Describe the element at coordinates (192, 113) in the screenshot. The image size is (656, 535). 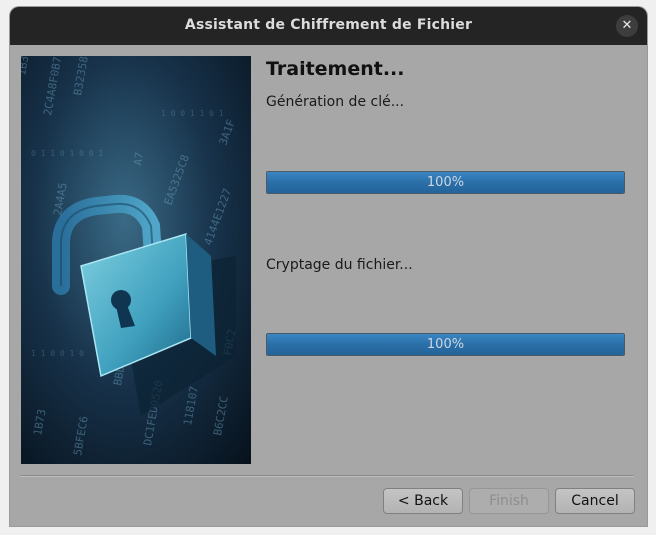
I see `svg-text: 1 0 0 1 1 0 1` at that location.